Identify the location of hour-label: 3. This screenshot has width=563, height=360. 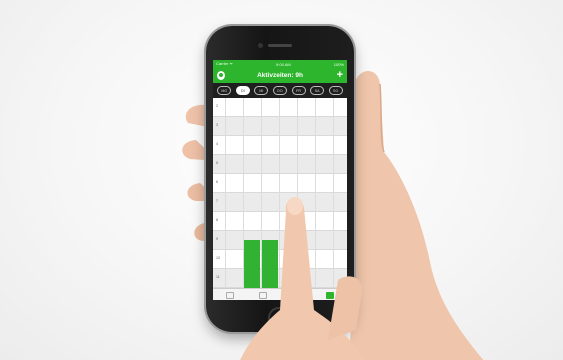
(217, 125).